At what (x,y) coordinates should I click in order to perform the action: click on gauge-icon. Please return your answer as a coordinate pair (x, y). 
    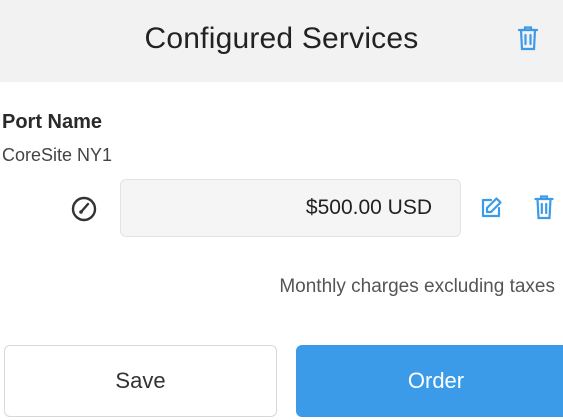
    Looking at the image, I should click on (84, 209).